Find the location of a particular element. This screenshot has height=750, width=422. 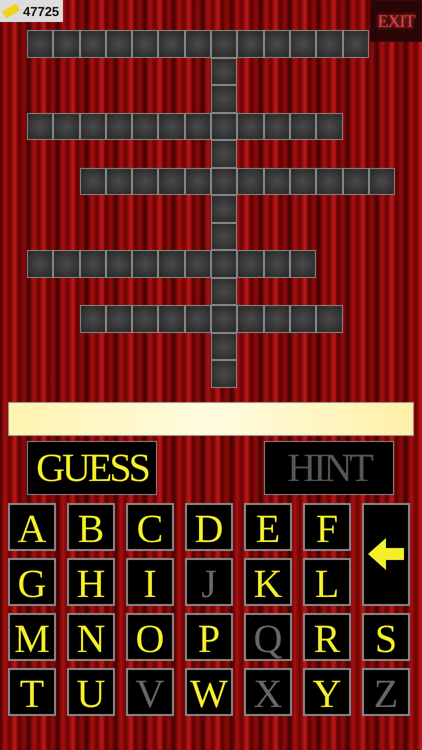

letter-key: M is located at coordinates (32, 636).